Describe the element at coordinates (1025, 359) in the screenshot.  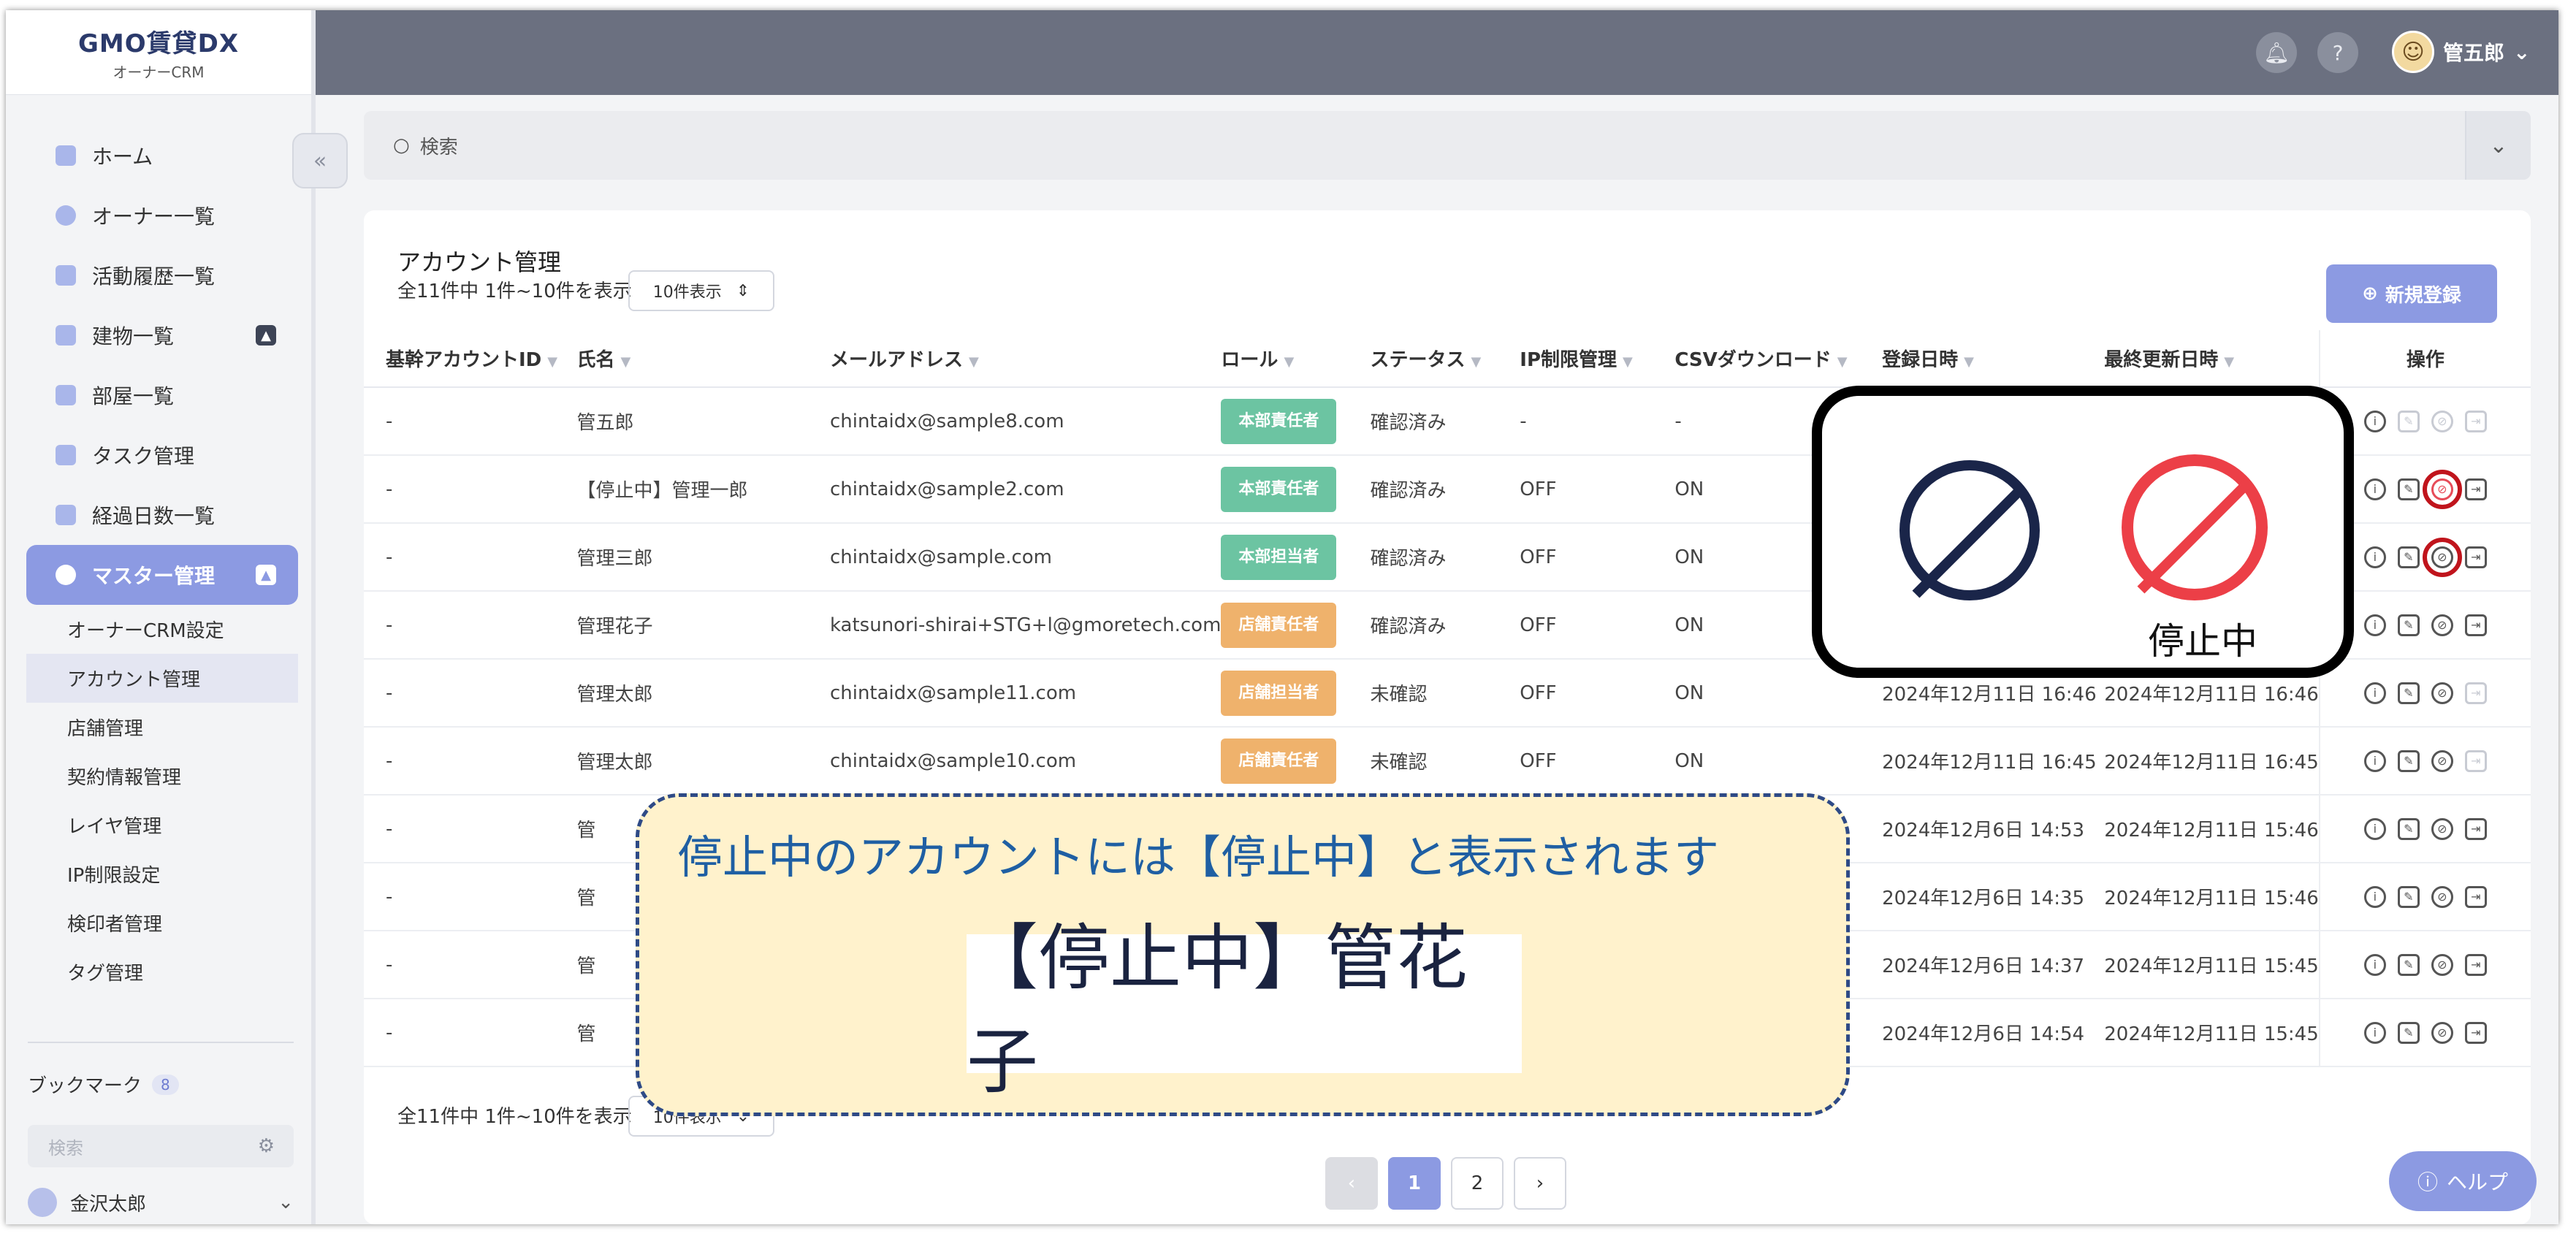
I see `column-header: メールアドレス ▼` at that location.